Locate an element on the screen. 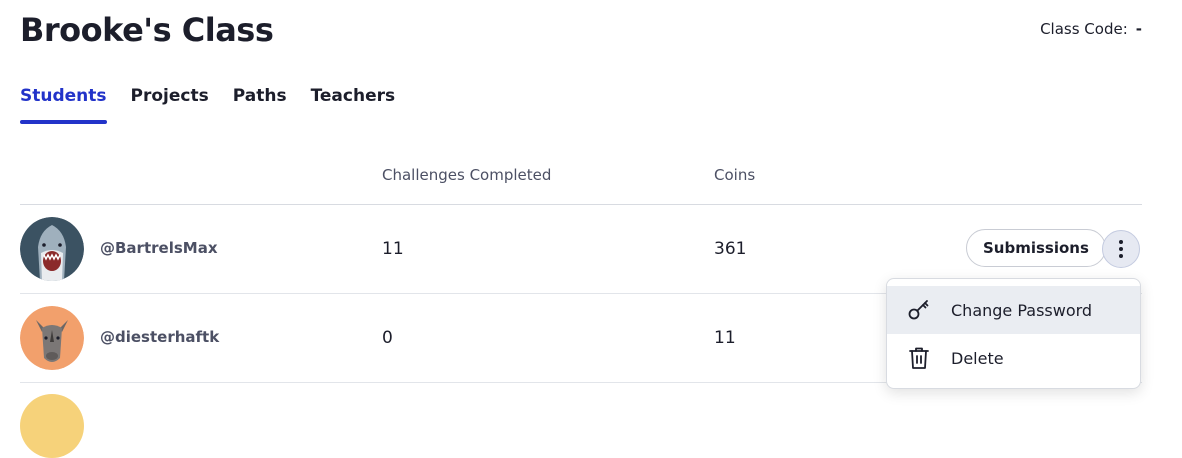 The image size is (1182, 458). username: @diesterhaftk is located at coordinates (159, 337).